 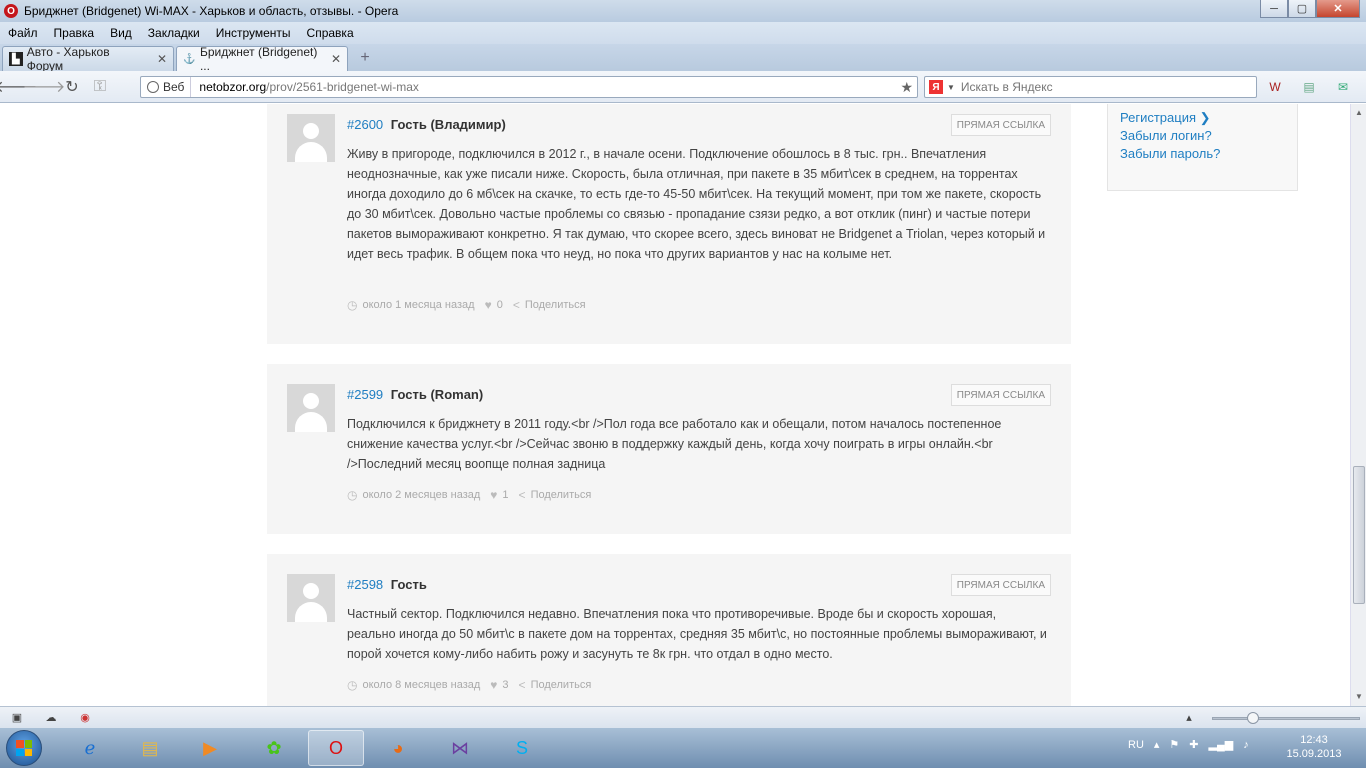 I want to click on reload-icon: ↻, so click(x=72, y=87).